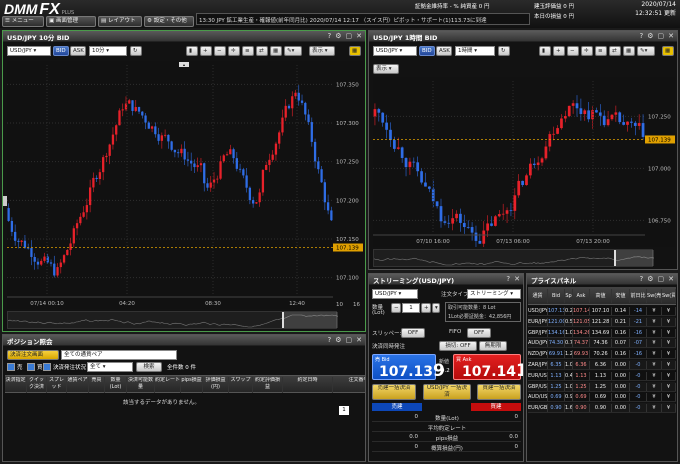  I want to click on checkbox-sell, so click(11, 367).